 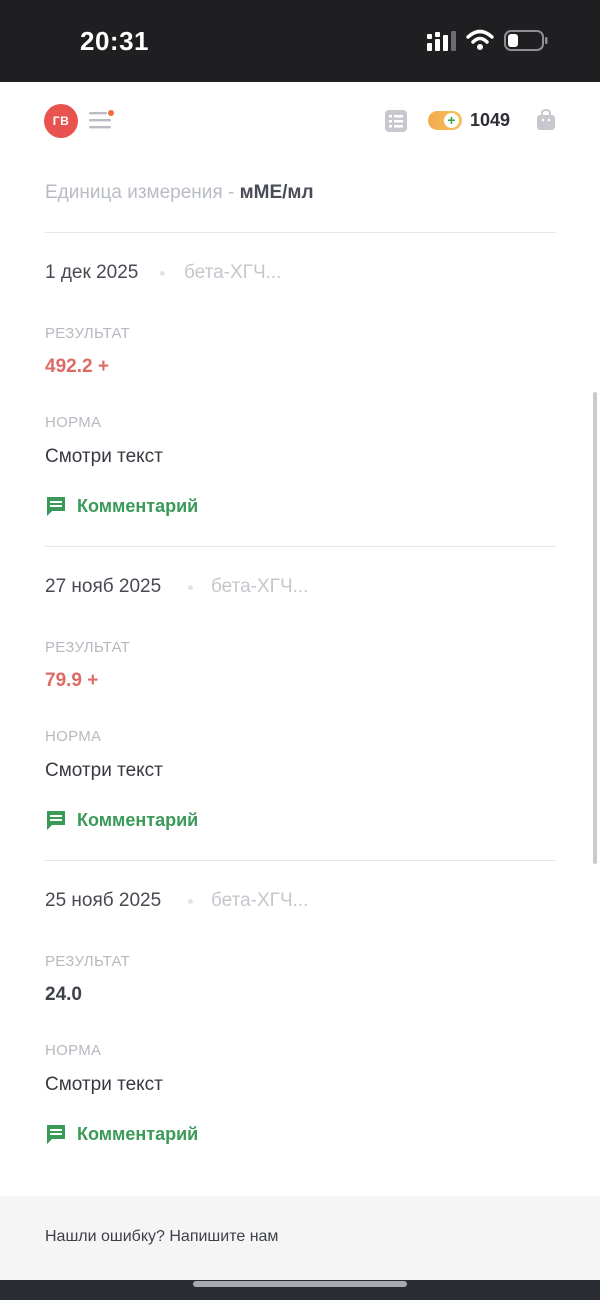 I want to click on footer: Нашли ошибку? Напишите нам, so click(x=300, y=1238).